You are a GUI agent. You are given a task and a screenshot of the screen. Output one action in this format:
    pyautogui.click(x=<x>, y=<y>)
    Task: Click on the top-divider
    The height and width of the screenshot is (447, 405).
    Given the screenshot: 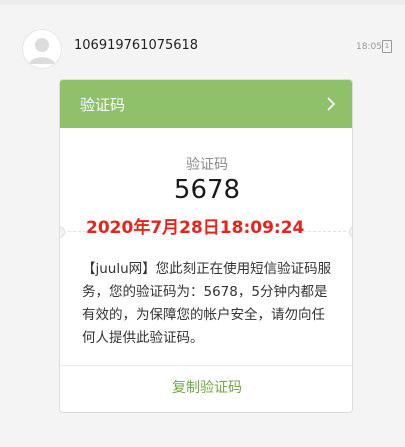 What is the action you would take?
    pyautogui.click(x=202, y=2)
    